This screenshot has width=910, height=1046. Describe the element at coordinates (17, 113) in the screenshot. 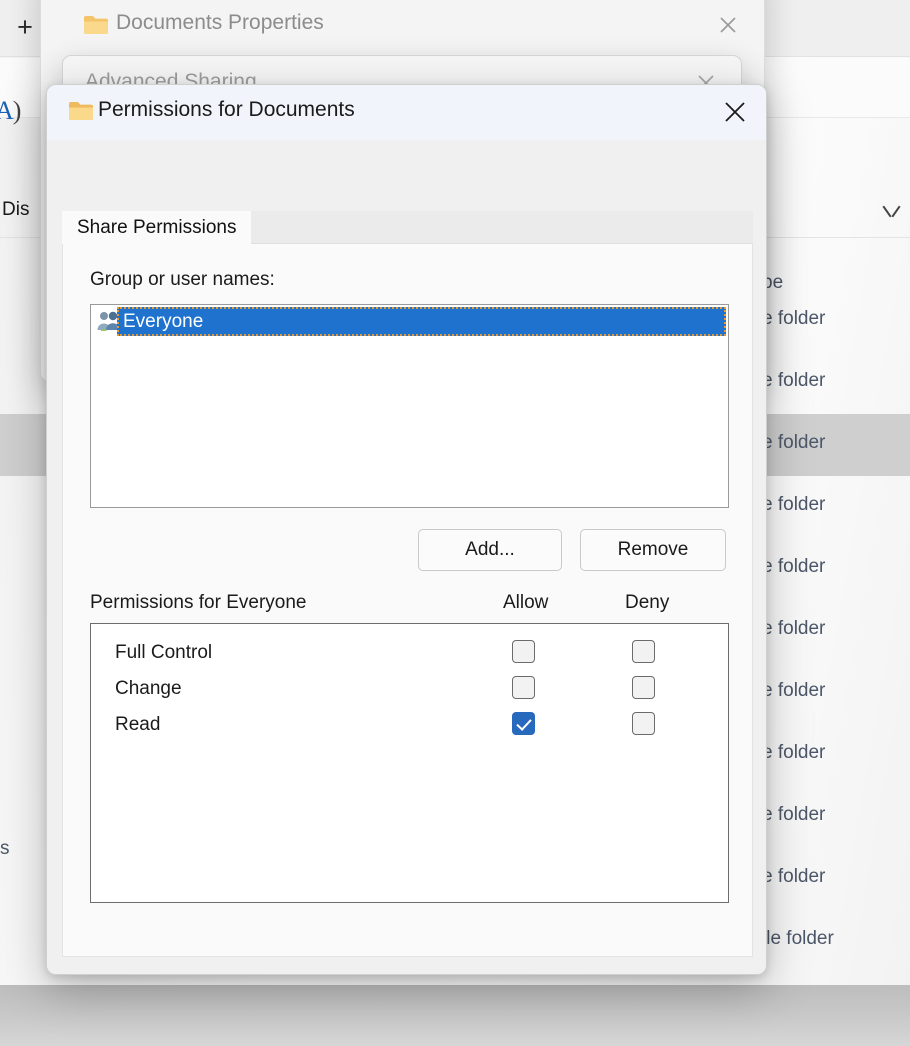

I see `rename-text-icon: A)` at that location.